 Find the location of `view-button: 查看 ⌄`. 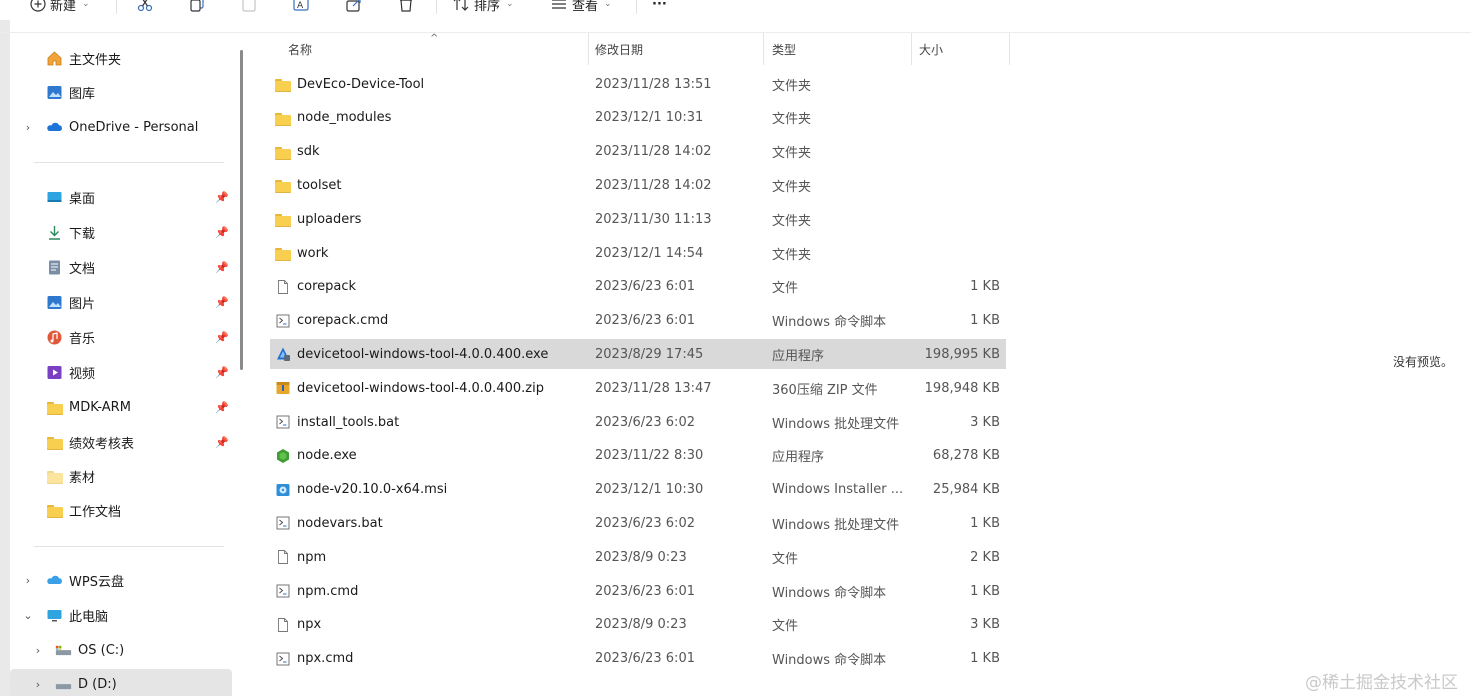

view-button: 查看 ⌄ is located at coordinates (581, 8).